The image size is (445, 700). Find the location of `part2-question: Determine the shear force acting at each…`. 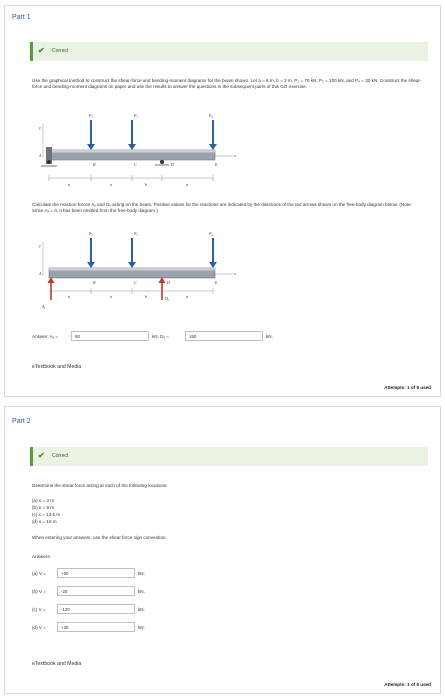

part2-question: Determine the shear force acting at each… is located at coordinates (100, 485).